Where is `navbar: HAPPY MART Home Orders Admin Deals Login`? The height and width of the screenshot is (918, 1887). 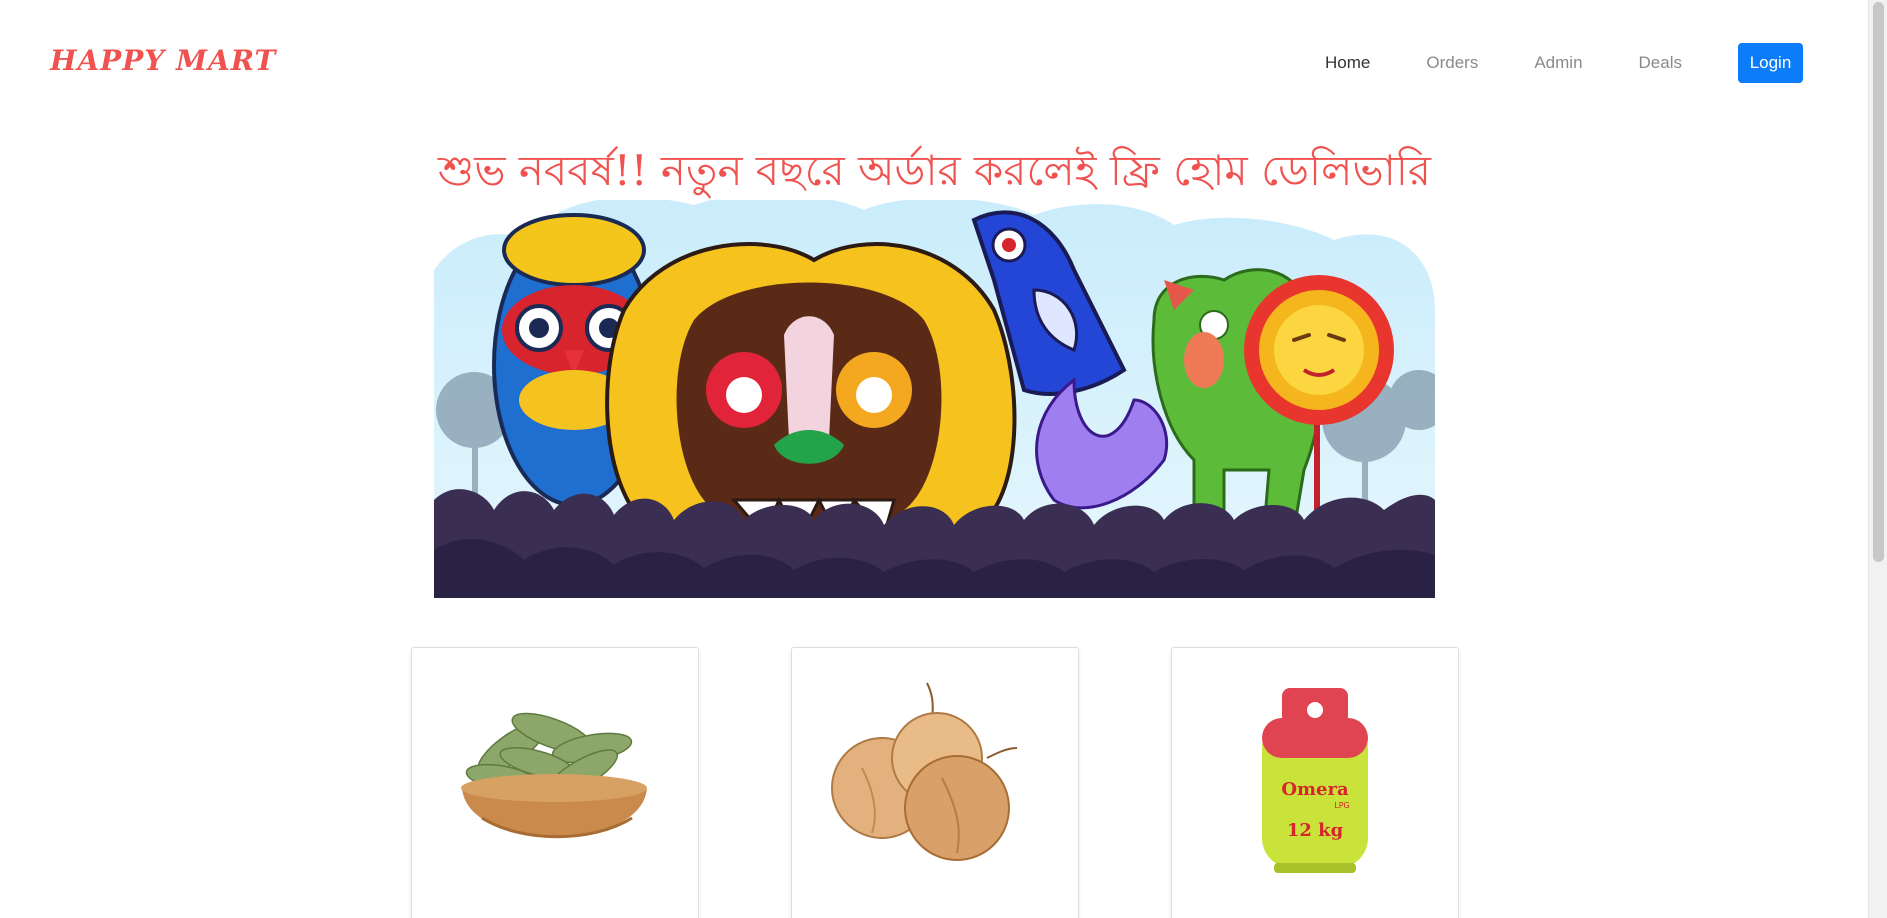 navbar: HAPPY MART Home Orders Admin Deals Login is located at coordinates (934, 62).